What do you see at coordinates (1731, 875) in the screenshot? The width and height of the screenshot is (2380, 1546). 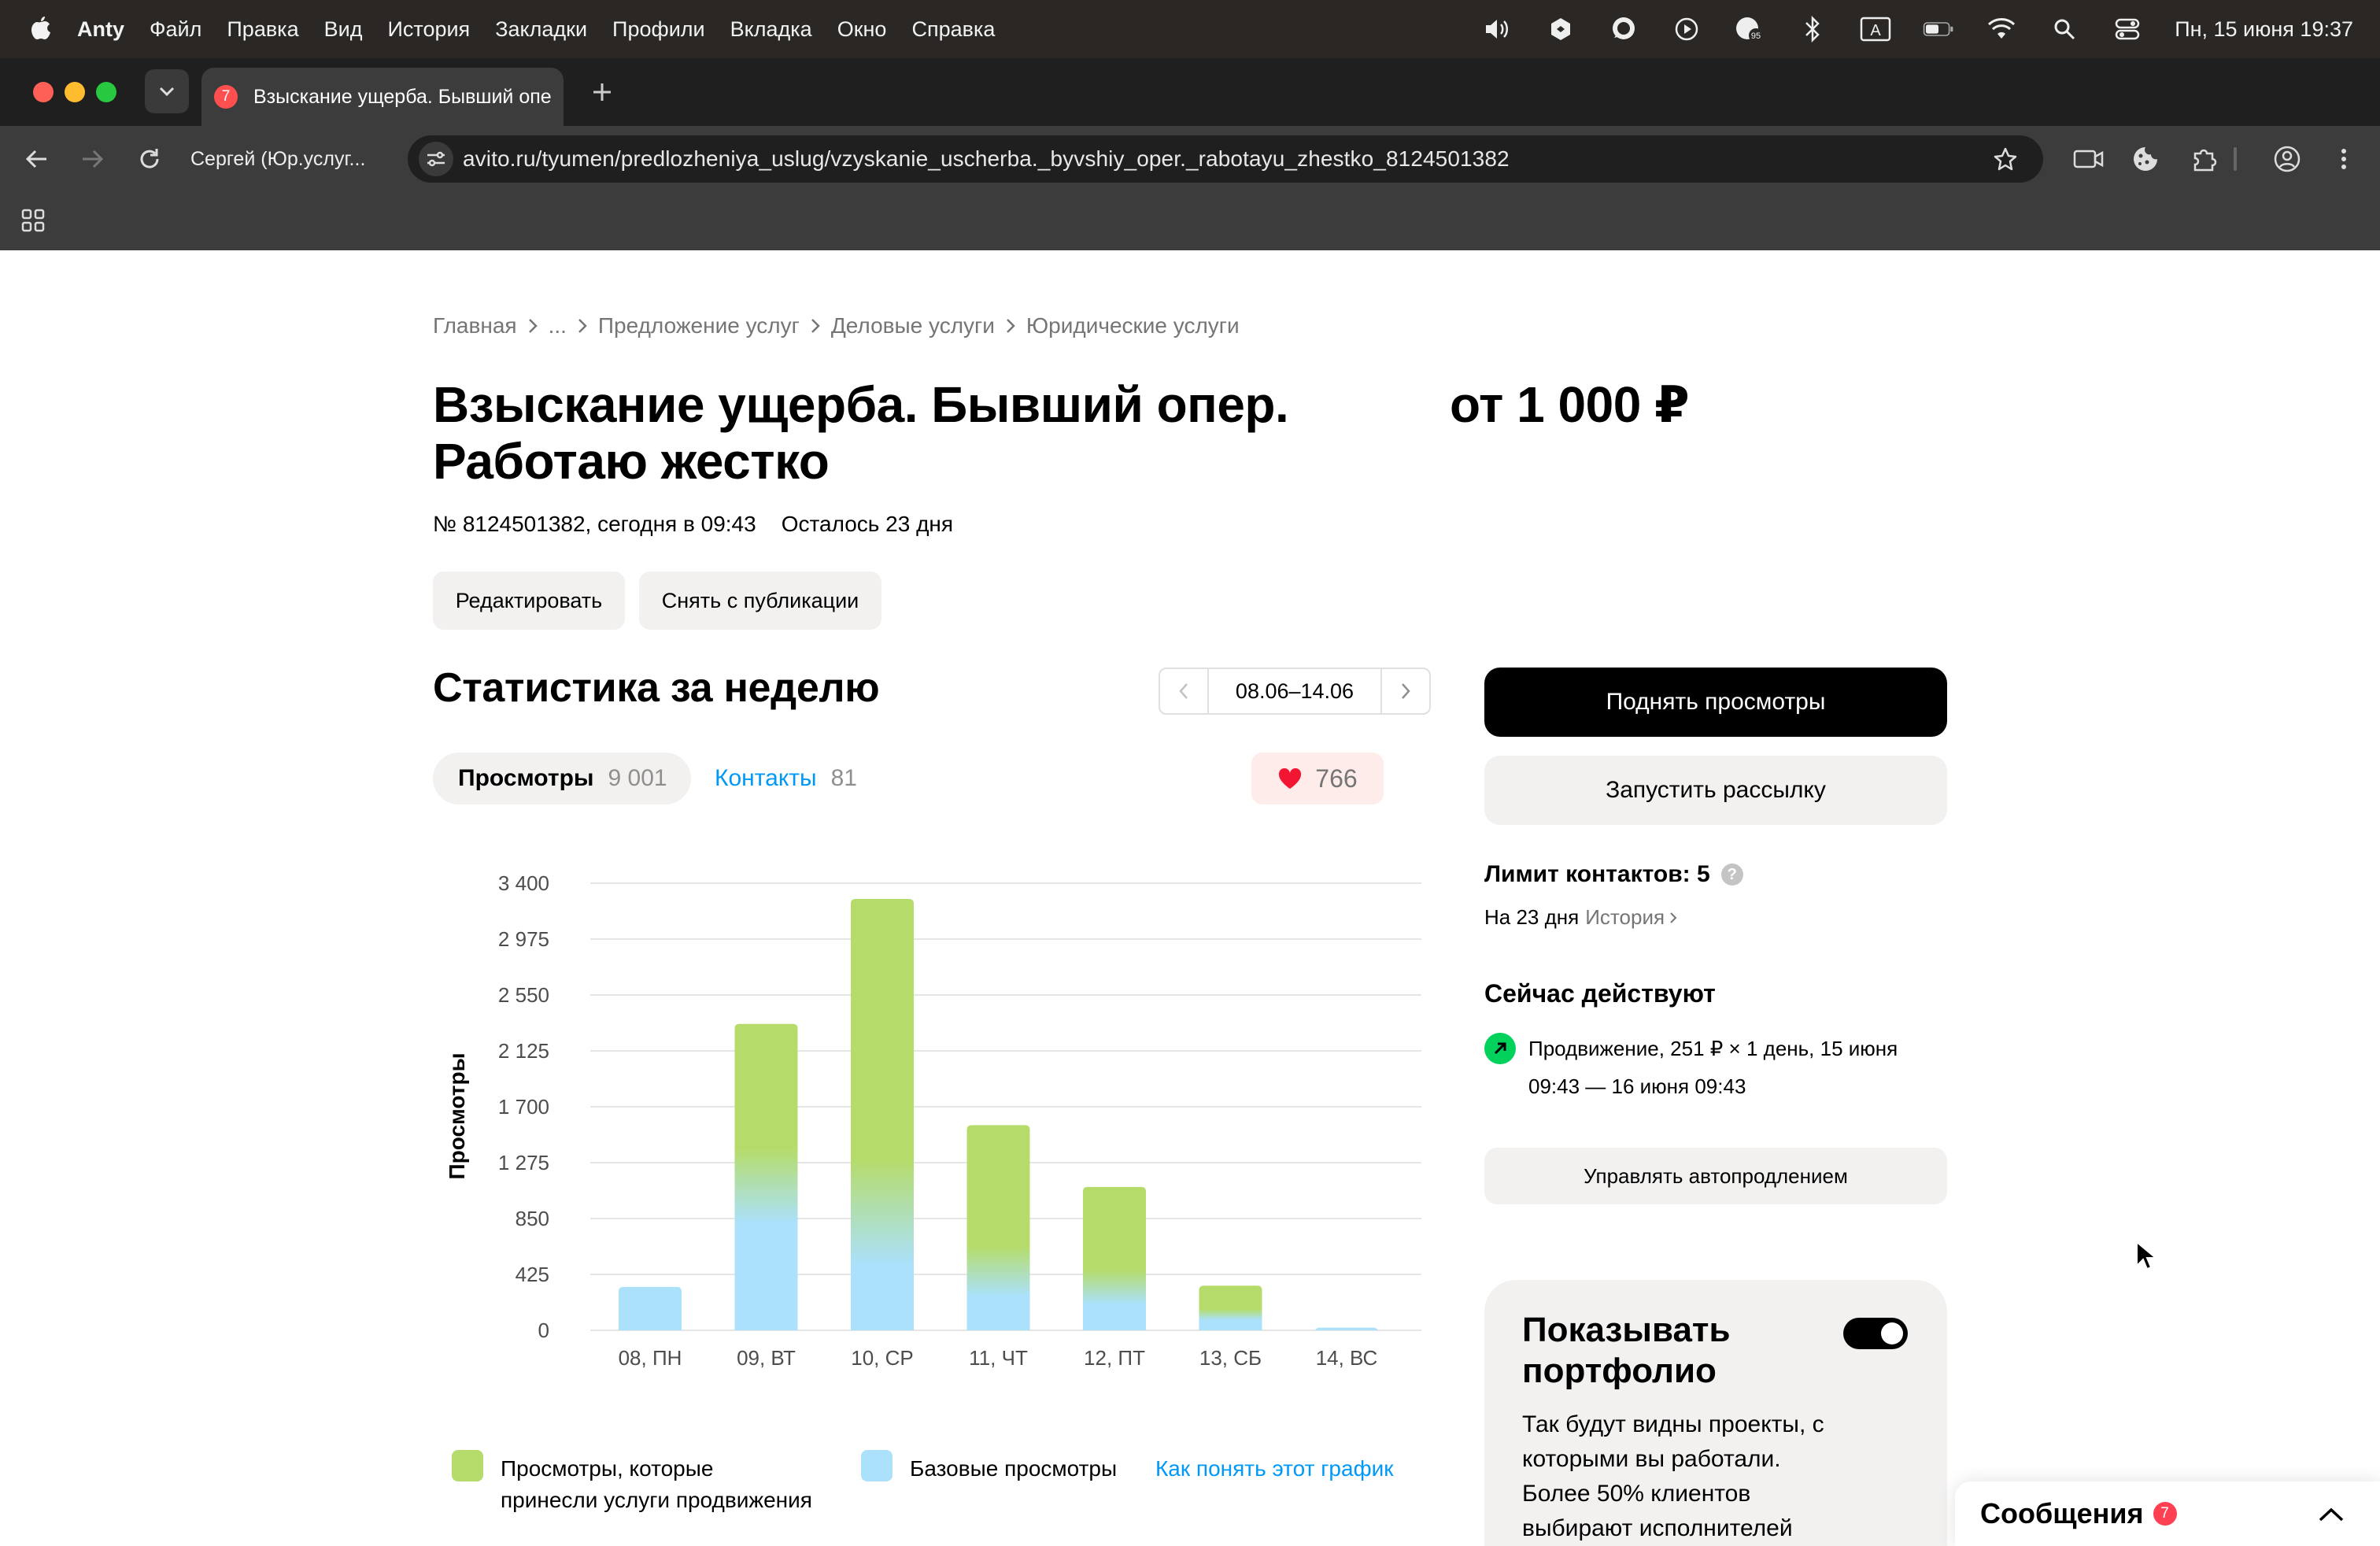 I see `help-question-icon: ?` at bounding box center [1731, 875].